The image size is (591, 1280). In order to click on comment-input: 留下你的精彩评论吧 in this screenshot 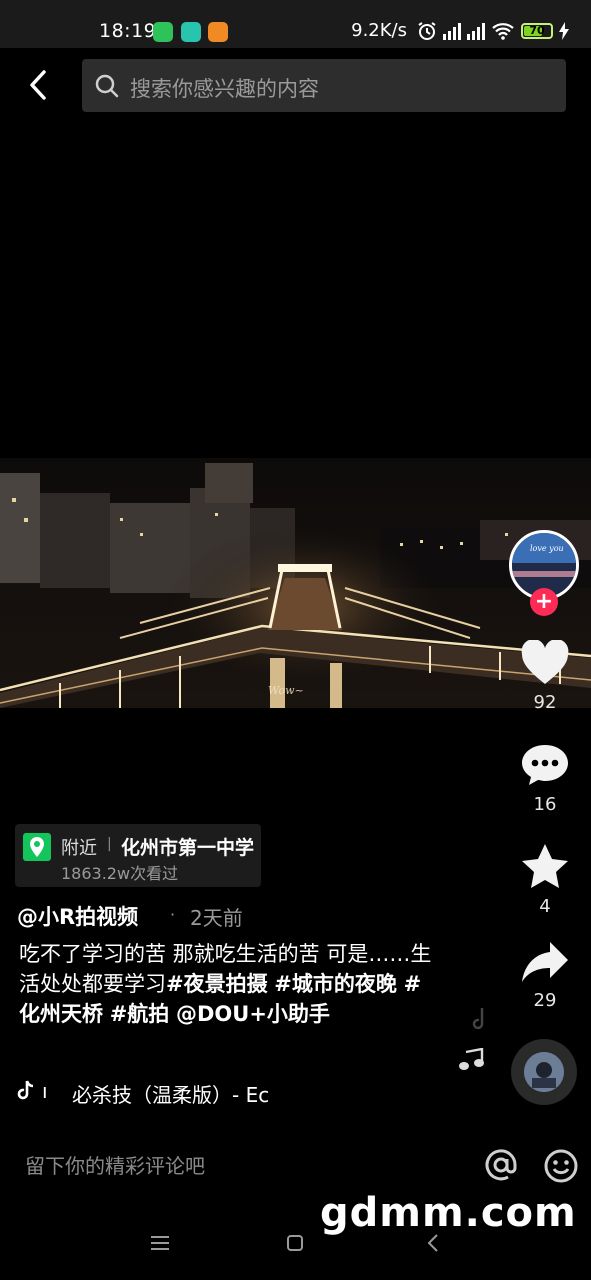, I will do `click(115, 1164)`.